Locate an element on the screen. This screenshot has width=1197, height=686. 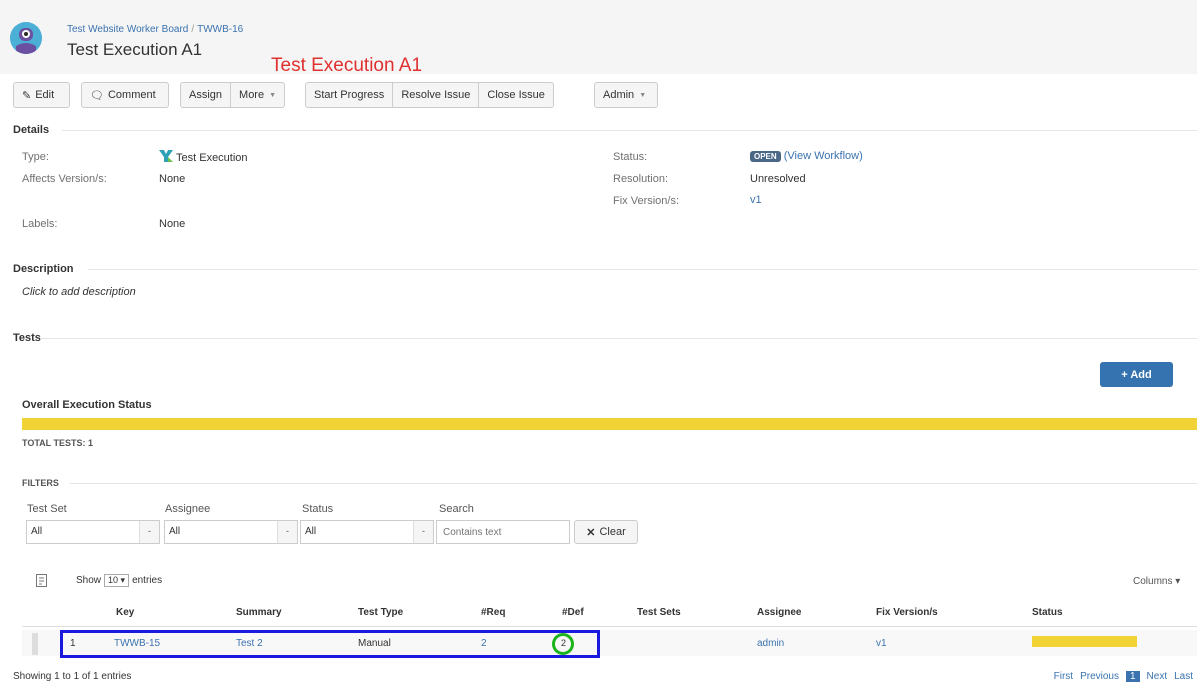
description-heading: Description is located at coordinates (43, 269).